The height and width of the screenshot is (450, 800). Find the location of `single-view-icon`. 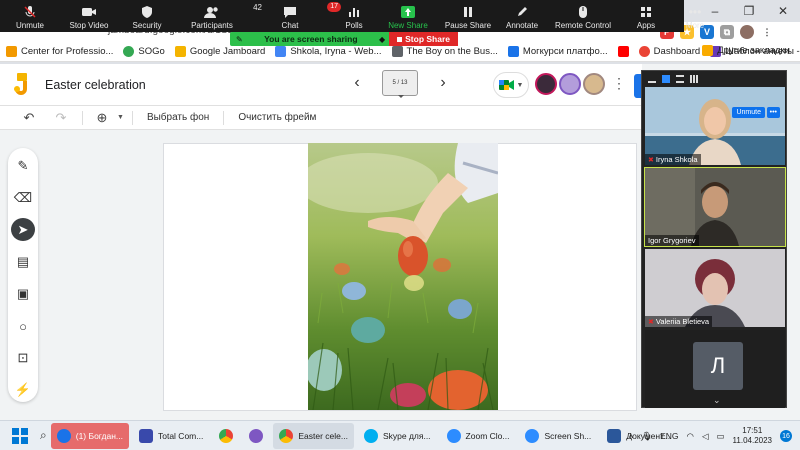

single-view-icon is located at coordinates (666, 79).